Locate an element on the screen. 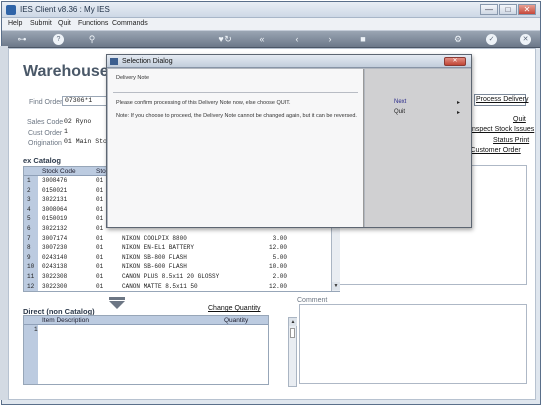 The image size is (542, 406). move-down-icon is located at coordinates (117, 305).